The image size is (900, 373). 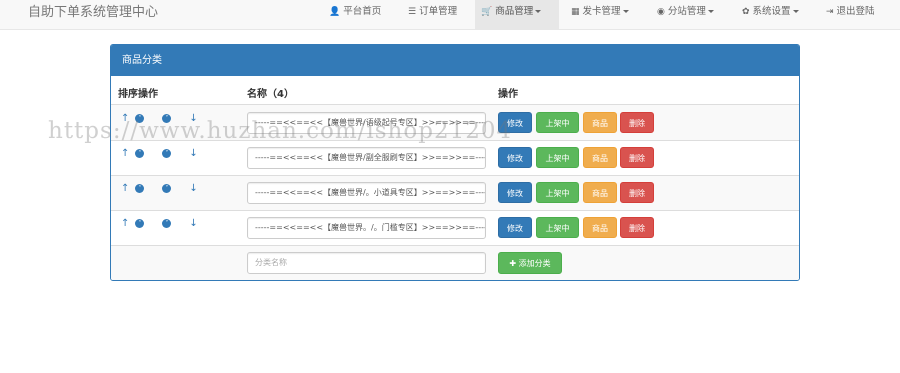 What do you see at coordinates (335, 12) in the screenshot?
I see `user-icon: 👤` at bounding box center [335, 12].